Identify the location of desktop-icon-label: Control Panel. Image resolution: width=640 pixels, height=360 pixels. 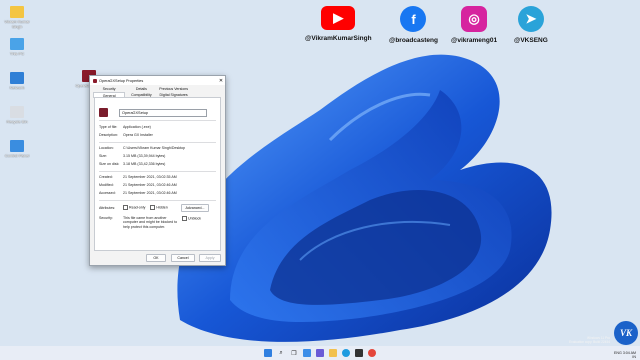
(17, 155).